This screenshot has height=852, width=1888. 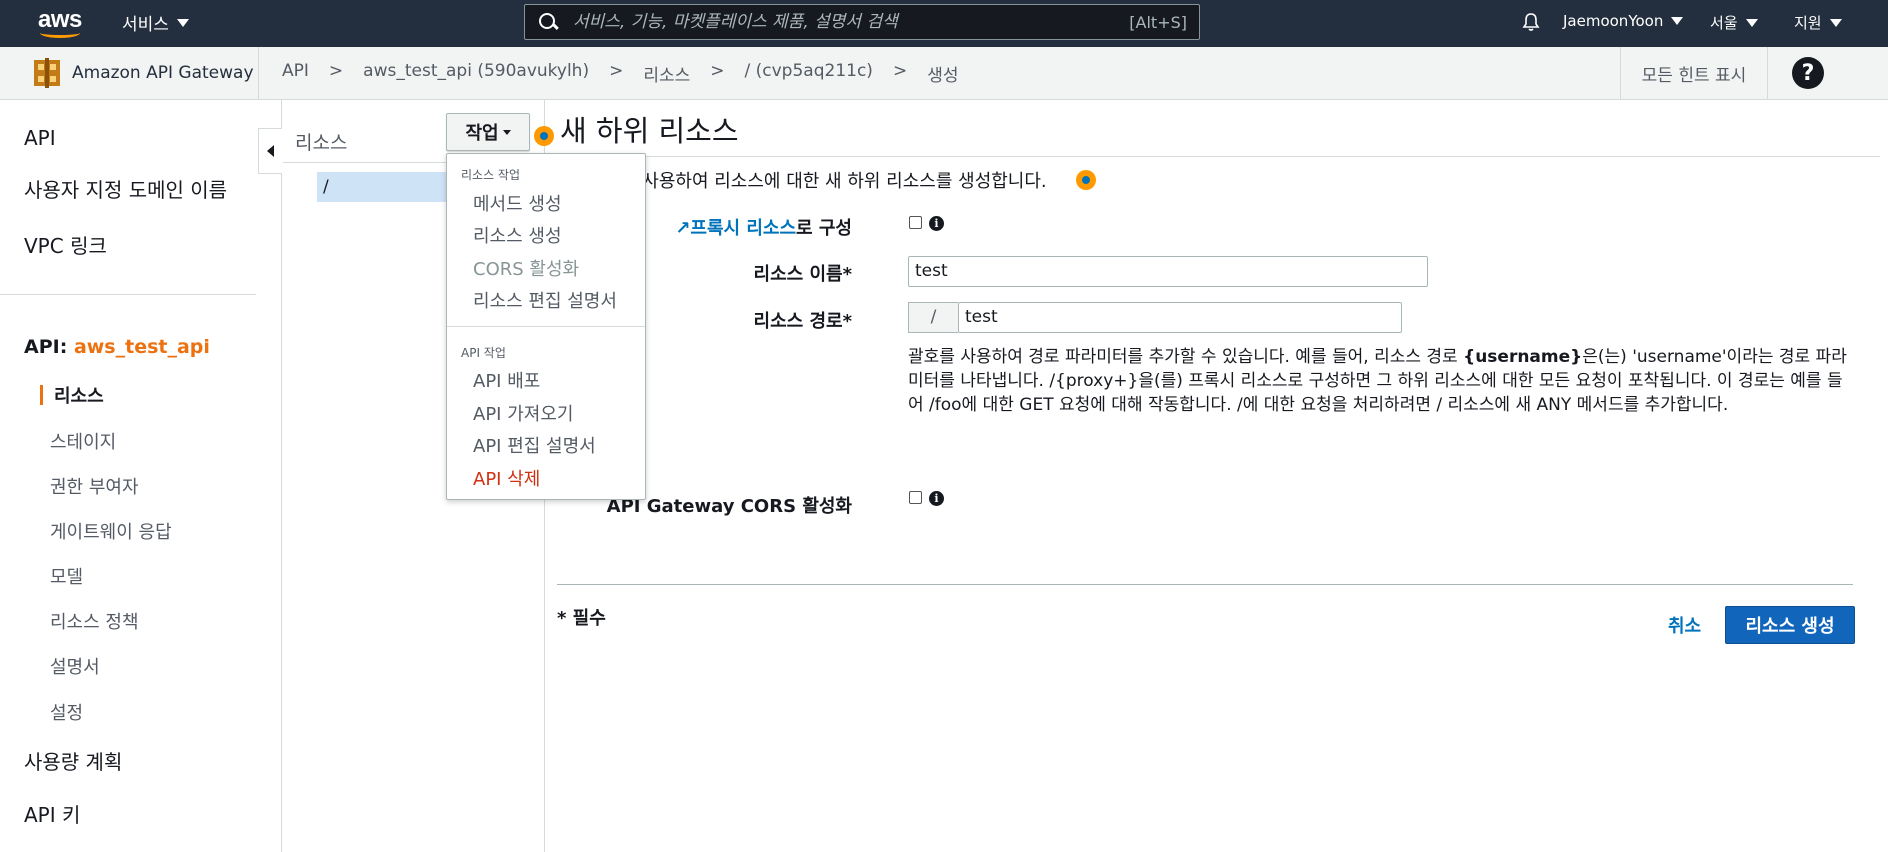 What do you see at coordinates (548, 22) in the screenshot?
I see `search-icon` at bounding box center [548, 22].